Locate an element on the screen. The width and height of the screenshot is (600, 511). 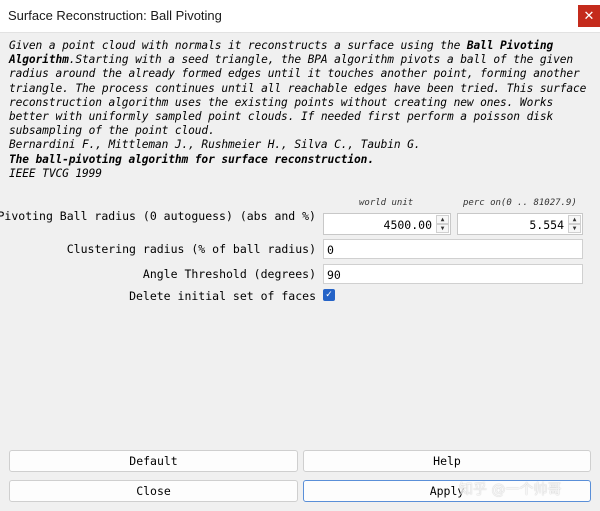
watermark: 知乎 @一个帅哥 is located at coordinates (510, 490).